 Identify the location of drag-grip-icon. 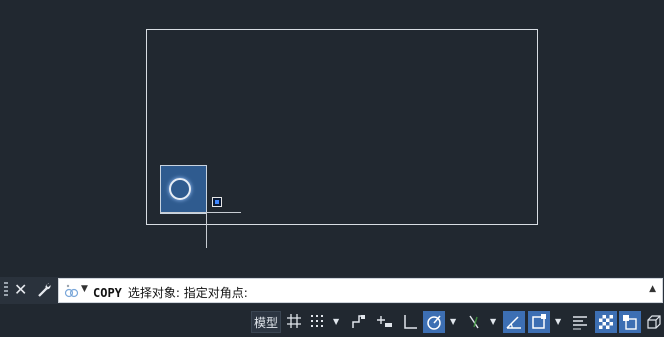
(6, 290).